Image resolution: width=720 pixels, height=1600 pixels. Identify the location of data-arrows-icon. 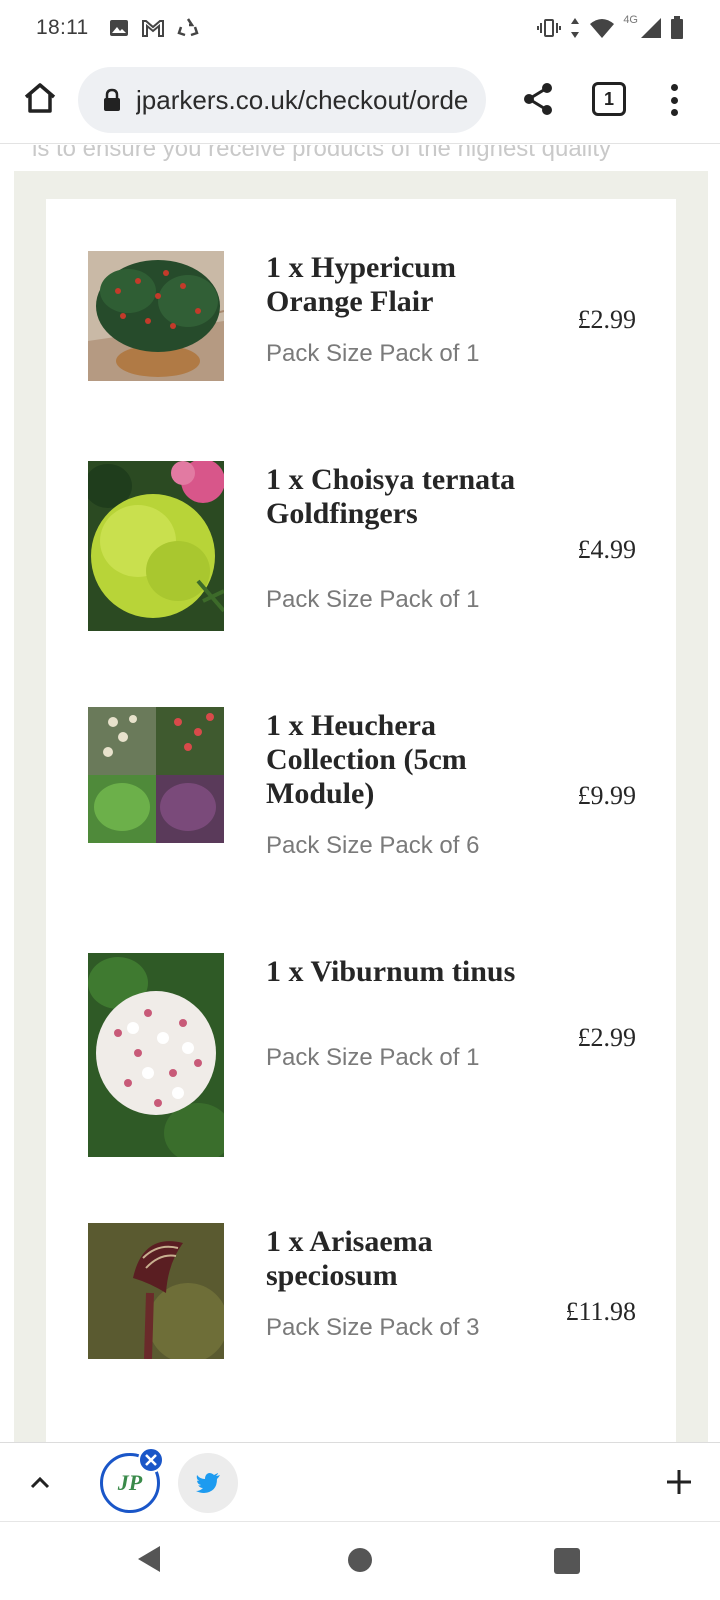
(575, 28).